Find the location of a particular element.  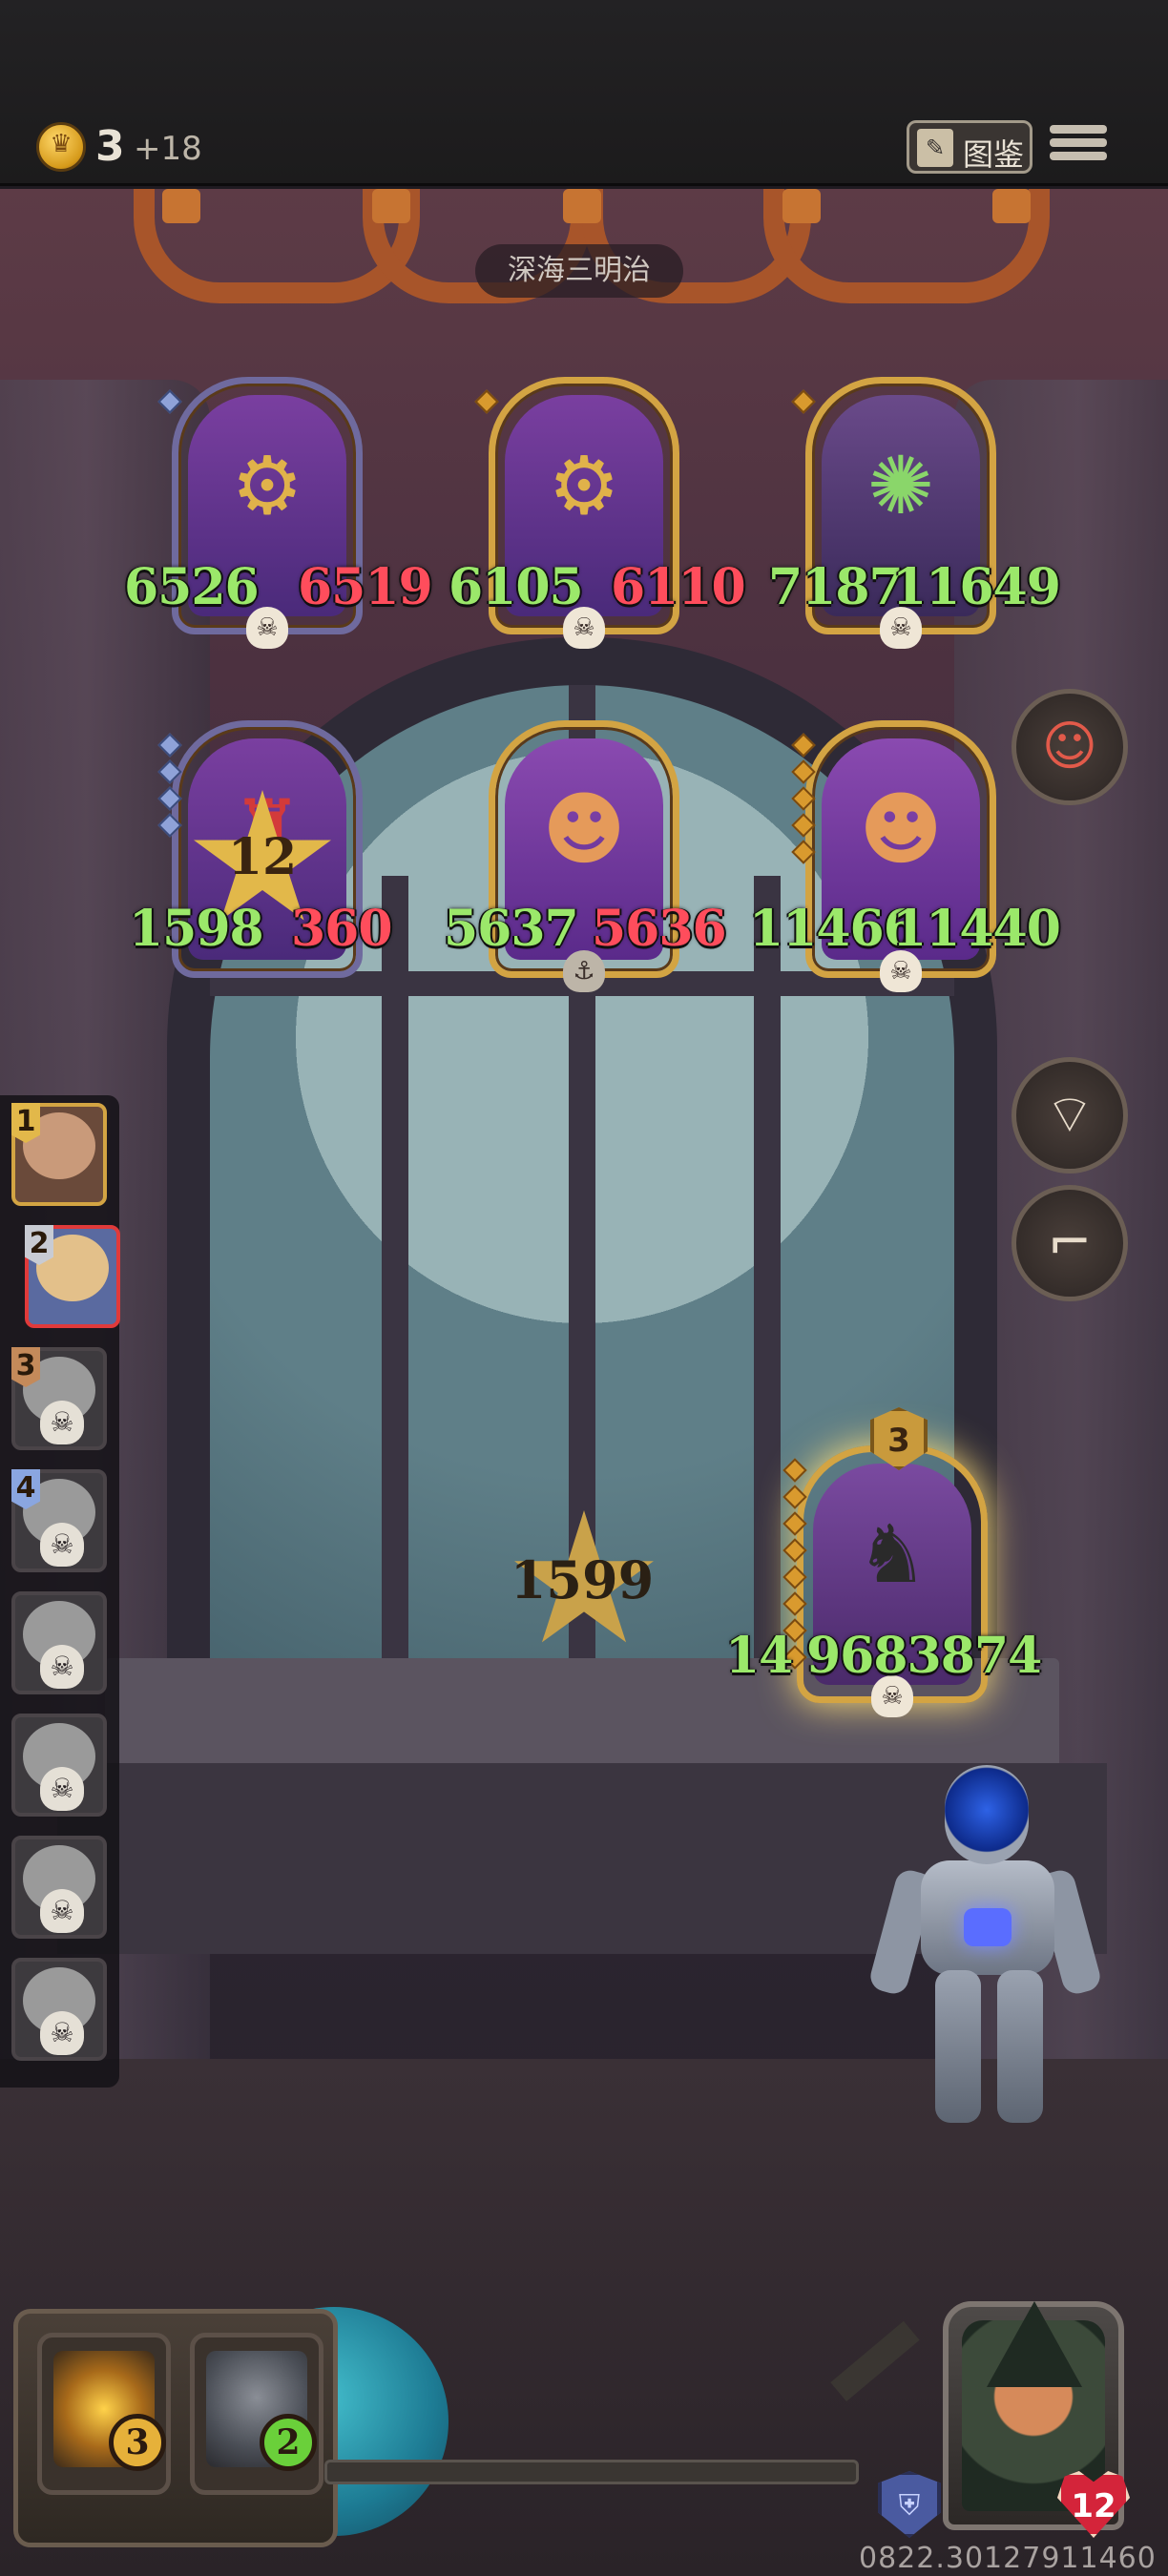

roster-slot-3: ☠ 3 is located at coordinates (59, 1398).